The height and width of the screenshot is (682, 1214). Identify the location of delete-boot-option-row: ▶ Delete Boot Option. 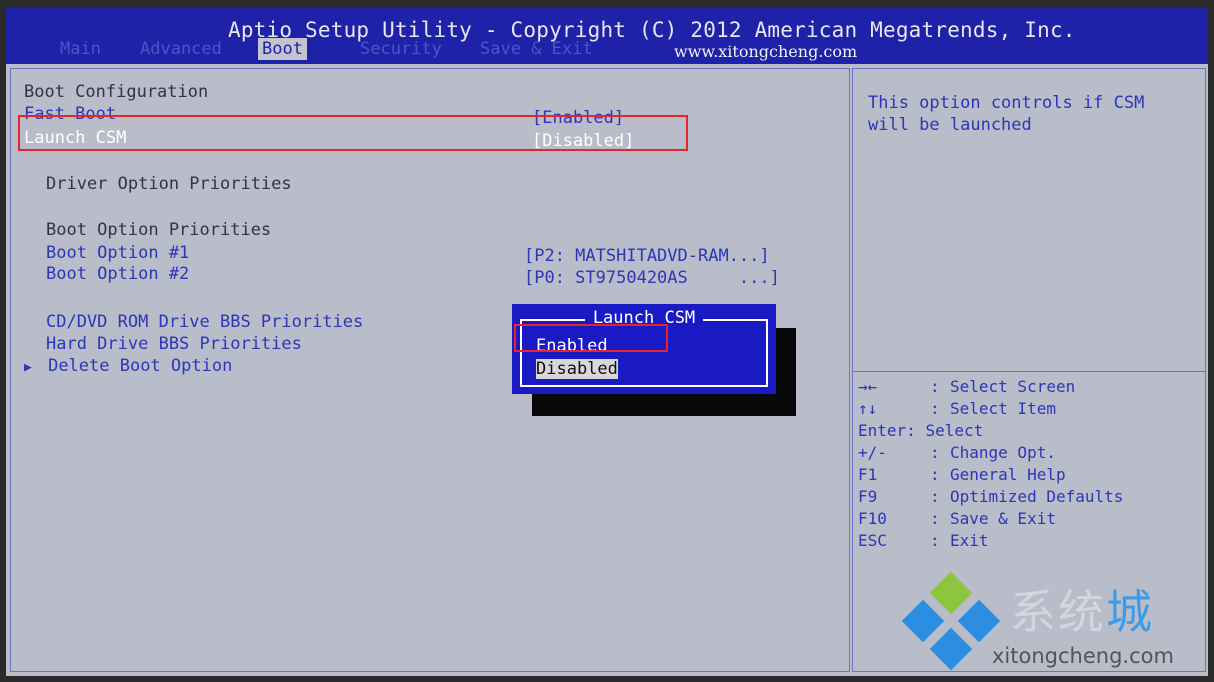
(128, 367).